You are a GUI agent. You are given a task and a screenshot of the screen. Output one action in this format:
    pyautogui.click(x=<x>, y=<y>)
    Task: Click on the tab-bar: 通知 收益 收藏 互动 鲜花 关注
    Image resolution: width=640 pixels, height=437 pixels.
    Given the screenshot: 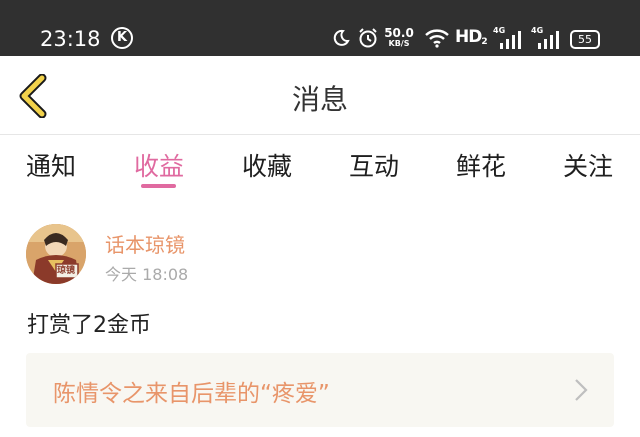 What is the action you would take?
    pyautogui.click(x=320, y=165)
    